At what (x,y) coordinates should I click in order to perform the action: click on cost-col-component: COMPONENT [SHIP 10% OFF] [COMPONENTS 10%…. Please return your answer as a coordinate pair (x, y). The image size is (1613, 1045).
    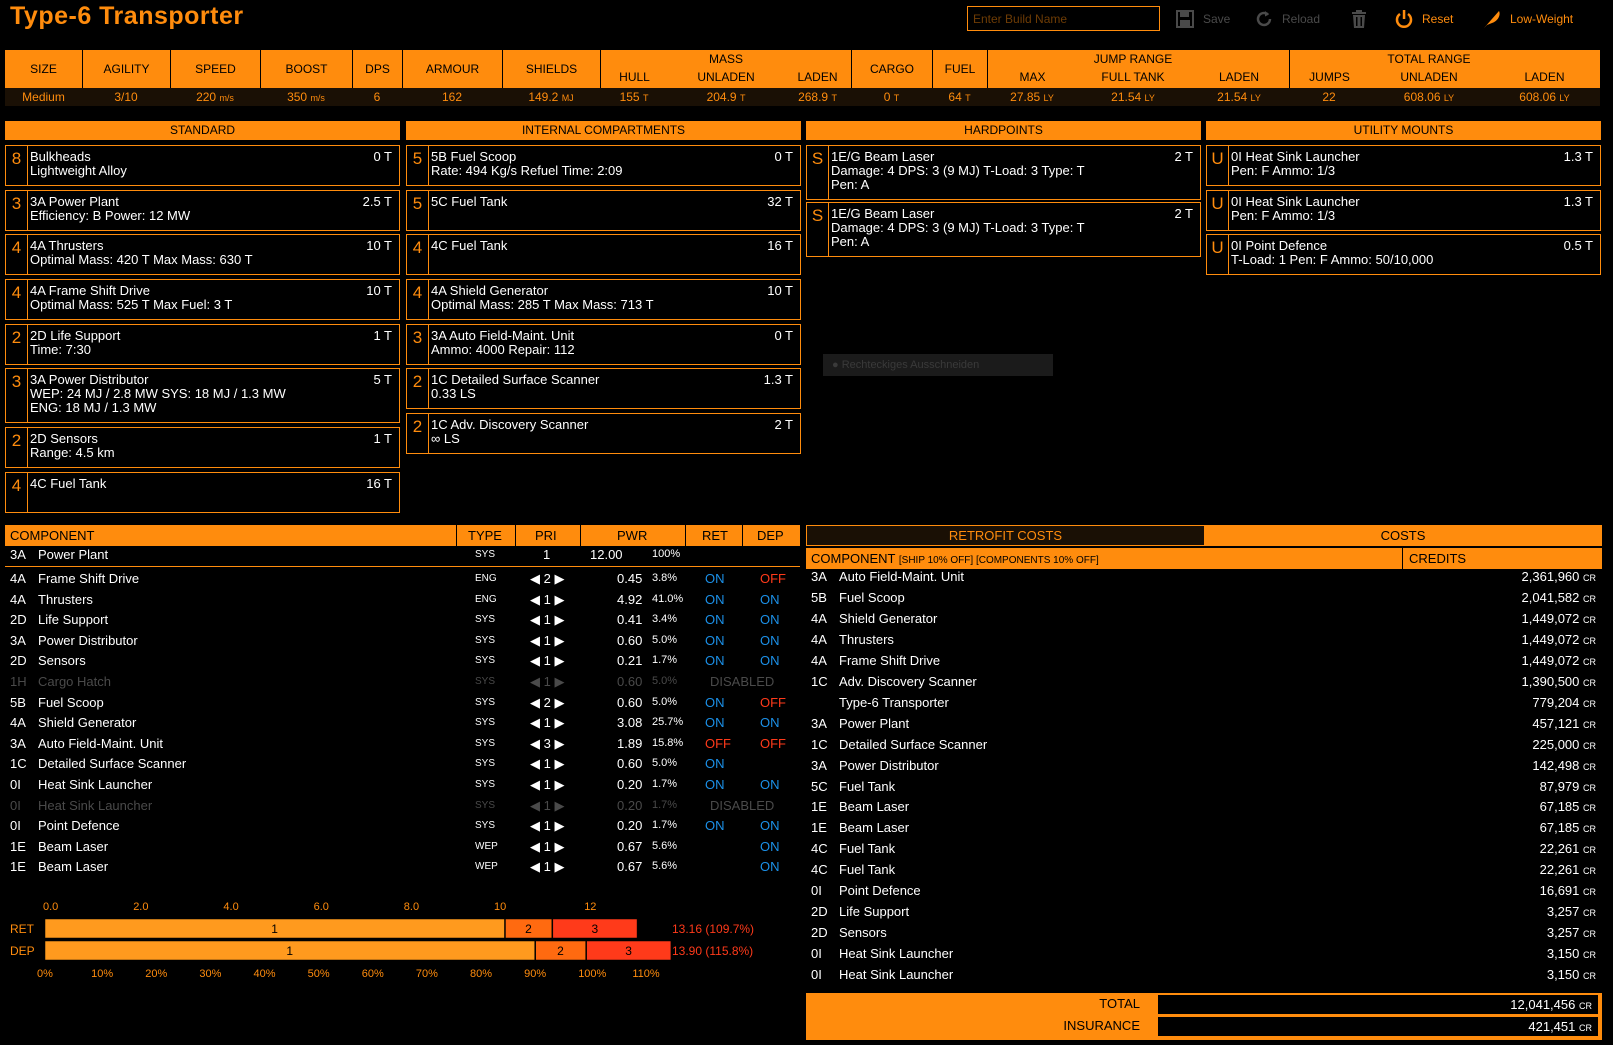
    Looking at the image, I should click on (955, 558).